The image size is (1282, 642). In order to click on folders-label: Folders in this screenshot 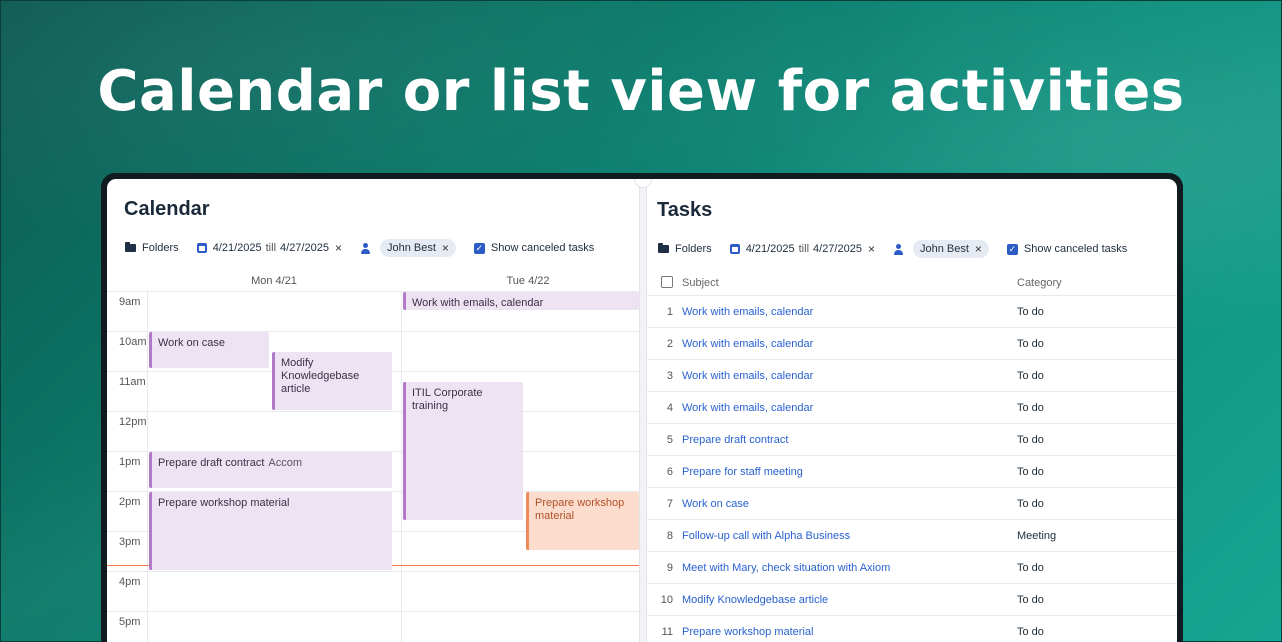, I will do `click(693, 249)`.